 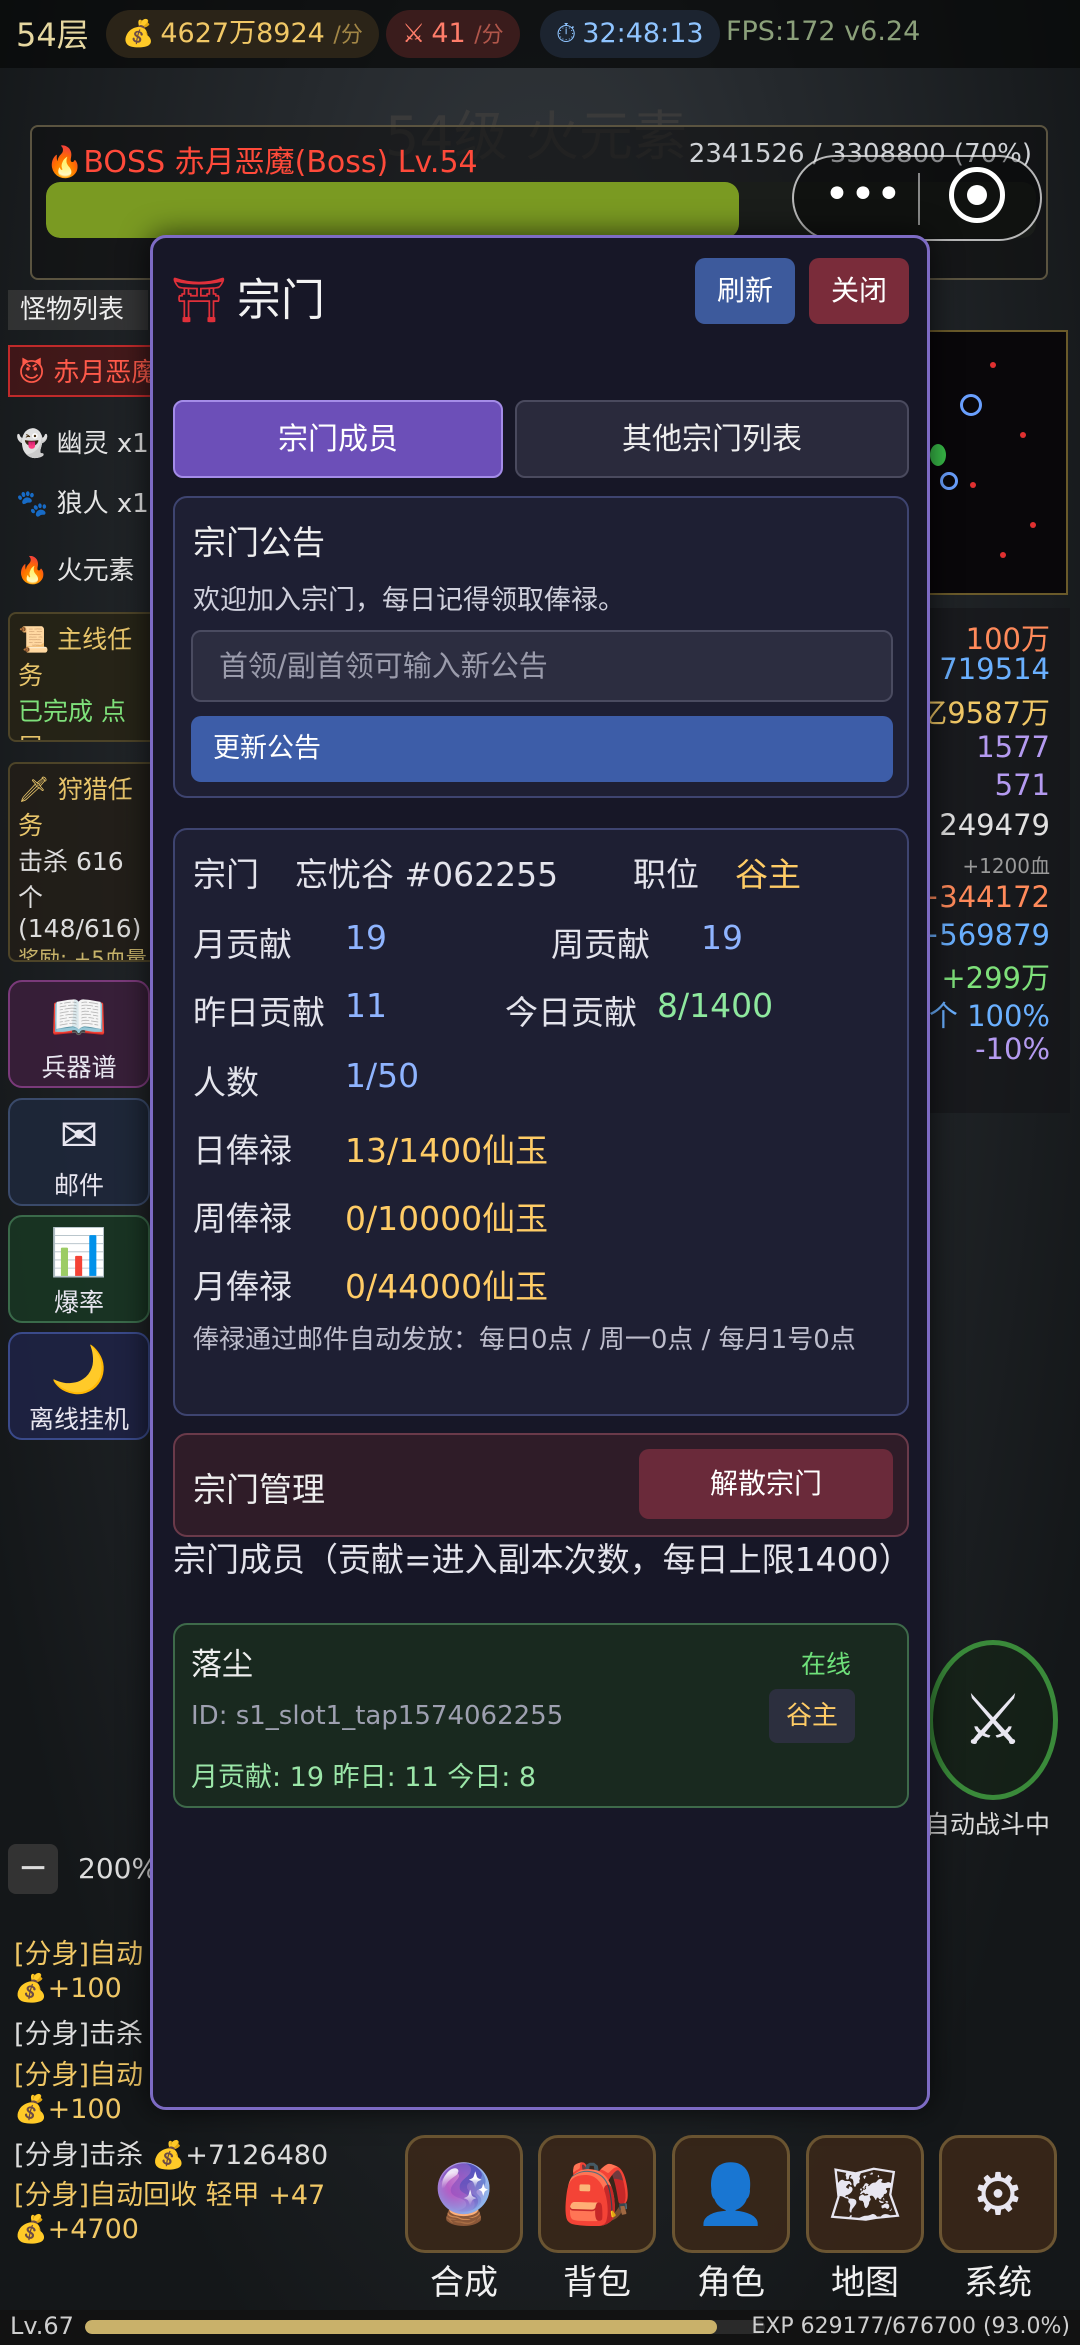 What do you see at coordinates (949, 481) in the screenshot?
I see `minimap-ally-marker` at bounding box center [949, 481].